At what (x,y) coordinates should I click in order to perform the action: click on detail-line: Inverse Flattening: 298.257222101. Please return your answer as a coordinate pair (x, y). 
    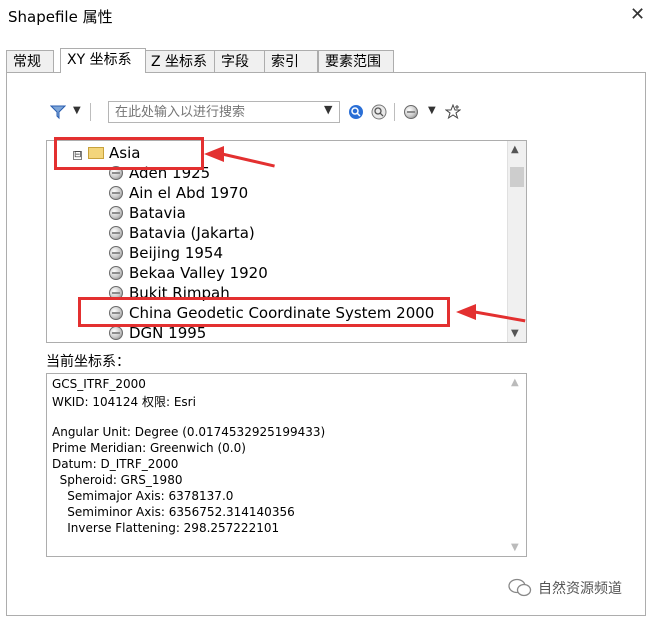
    Looking at the image, I should click on (166, 528).